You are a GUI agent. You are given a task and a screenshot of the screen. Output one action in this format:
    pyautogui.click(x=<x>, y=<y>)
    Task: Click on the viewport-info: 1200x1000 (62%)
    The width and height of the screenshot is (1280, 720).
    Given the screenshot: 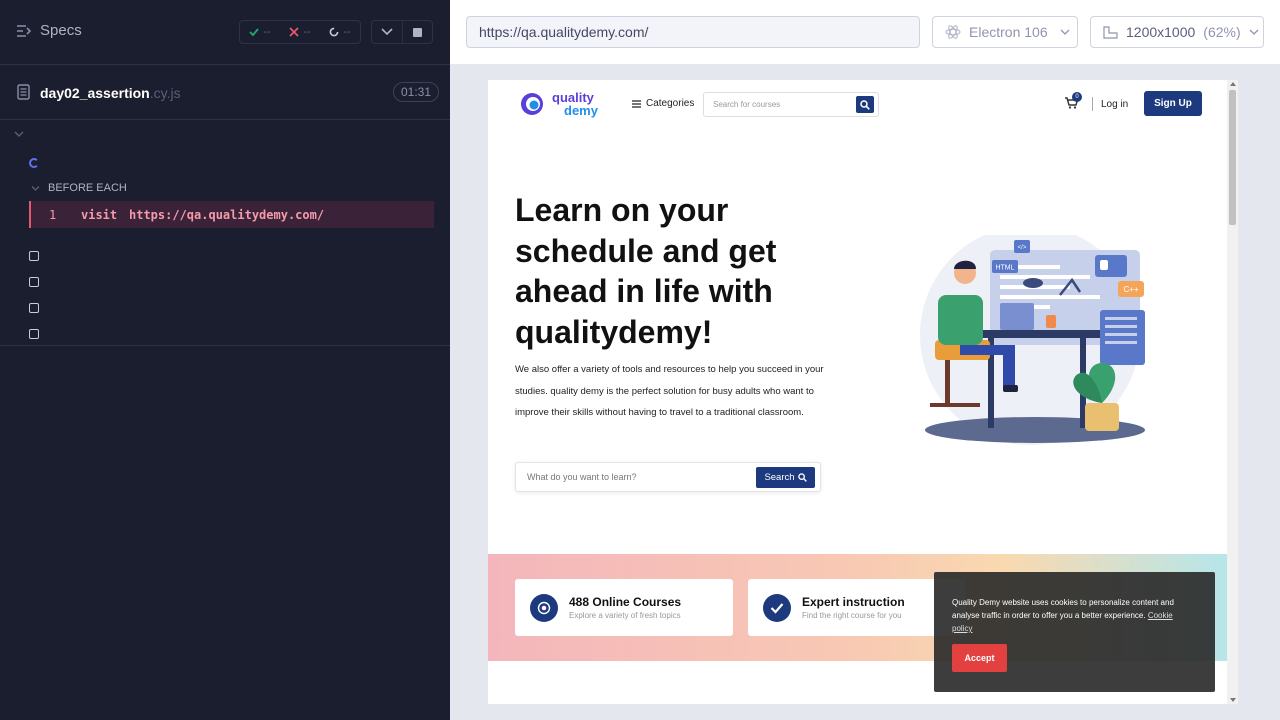 What is the action you would take?
    pyautogui.click(x=1177, y=32)
    